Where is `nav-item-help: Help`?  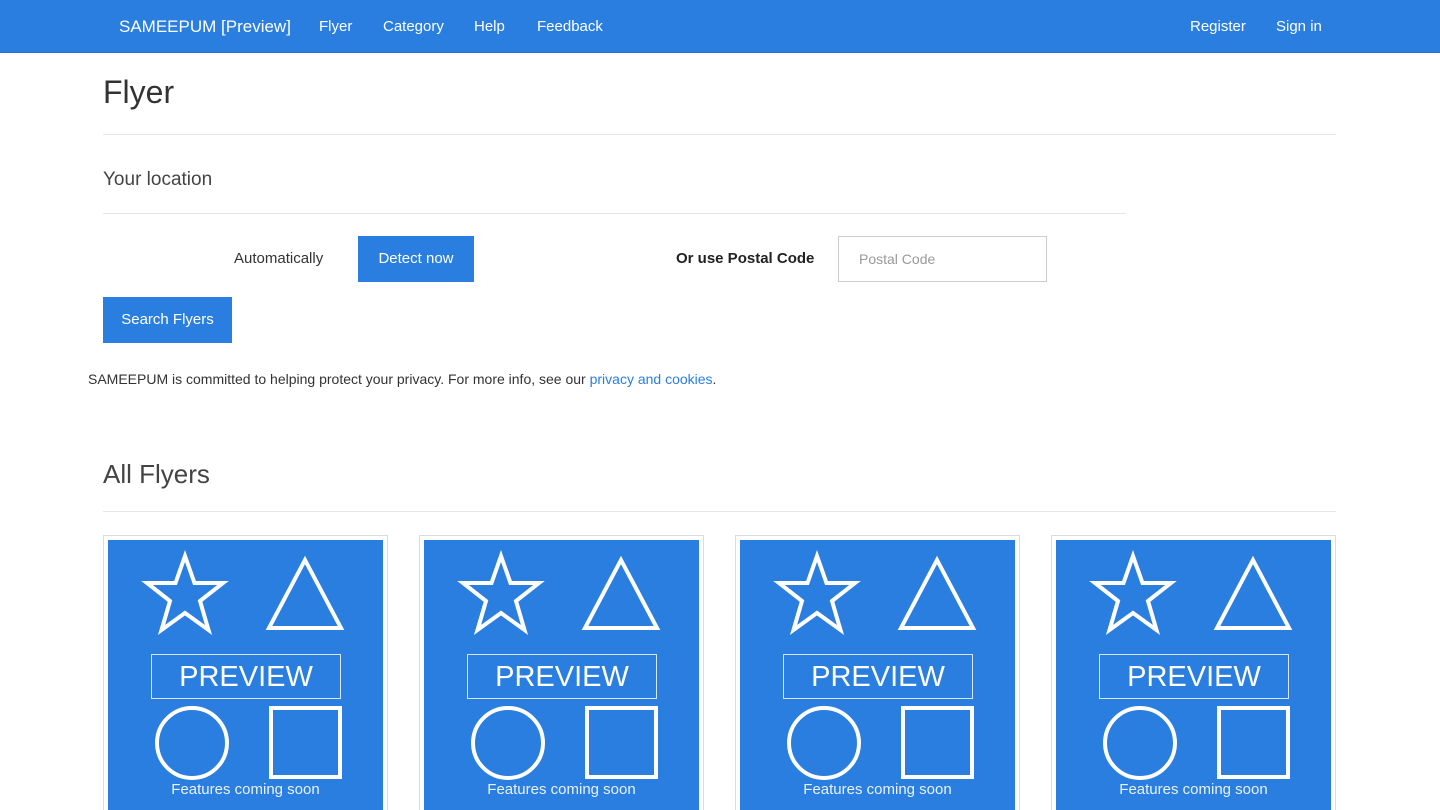 nav-item-help: Help is located at coordinates (489, 26).